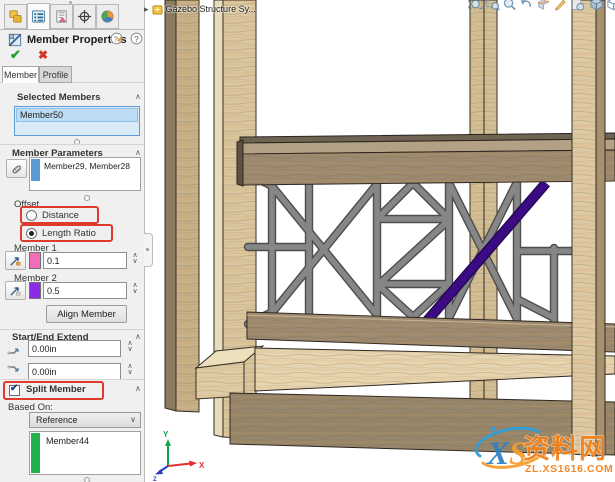 The width and height of the screenshot is (615, 482). I want to click on member1-spinner: ∧ ∨, so click(135, 258).